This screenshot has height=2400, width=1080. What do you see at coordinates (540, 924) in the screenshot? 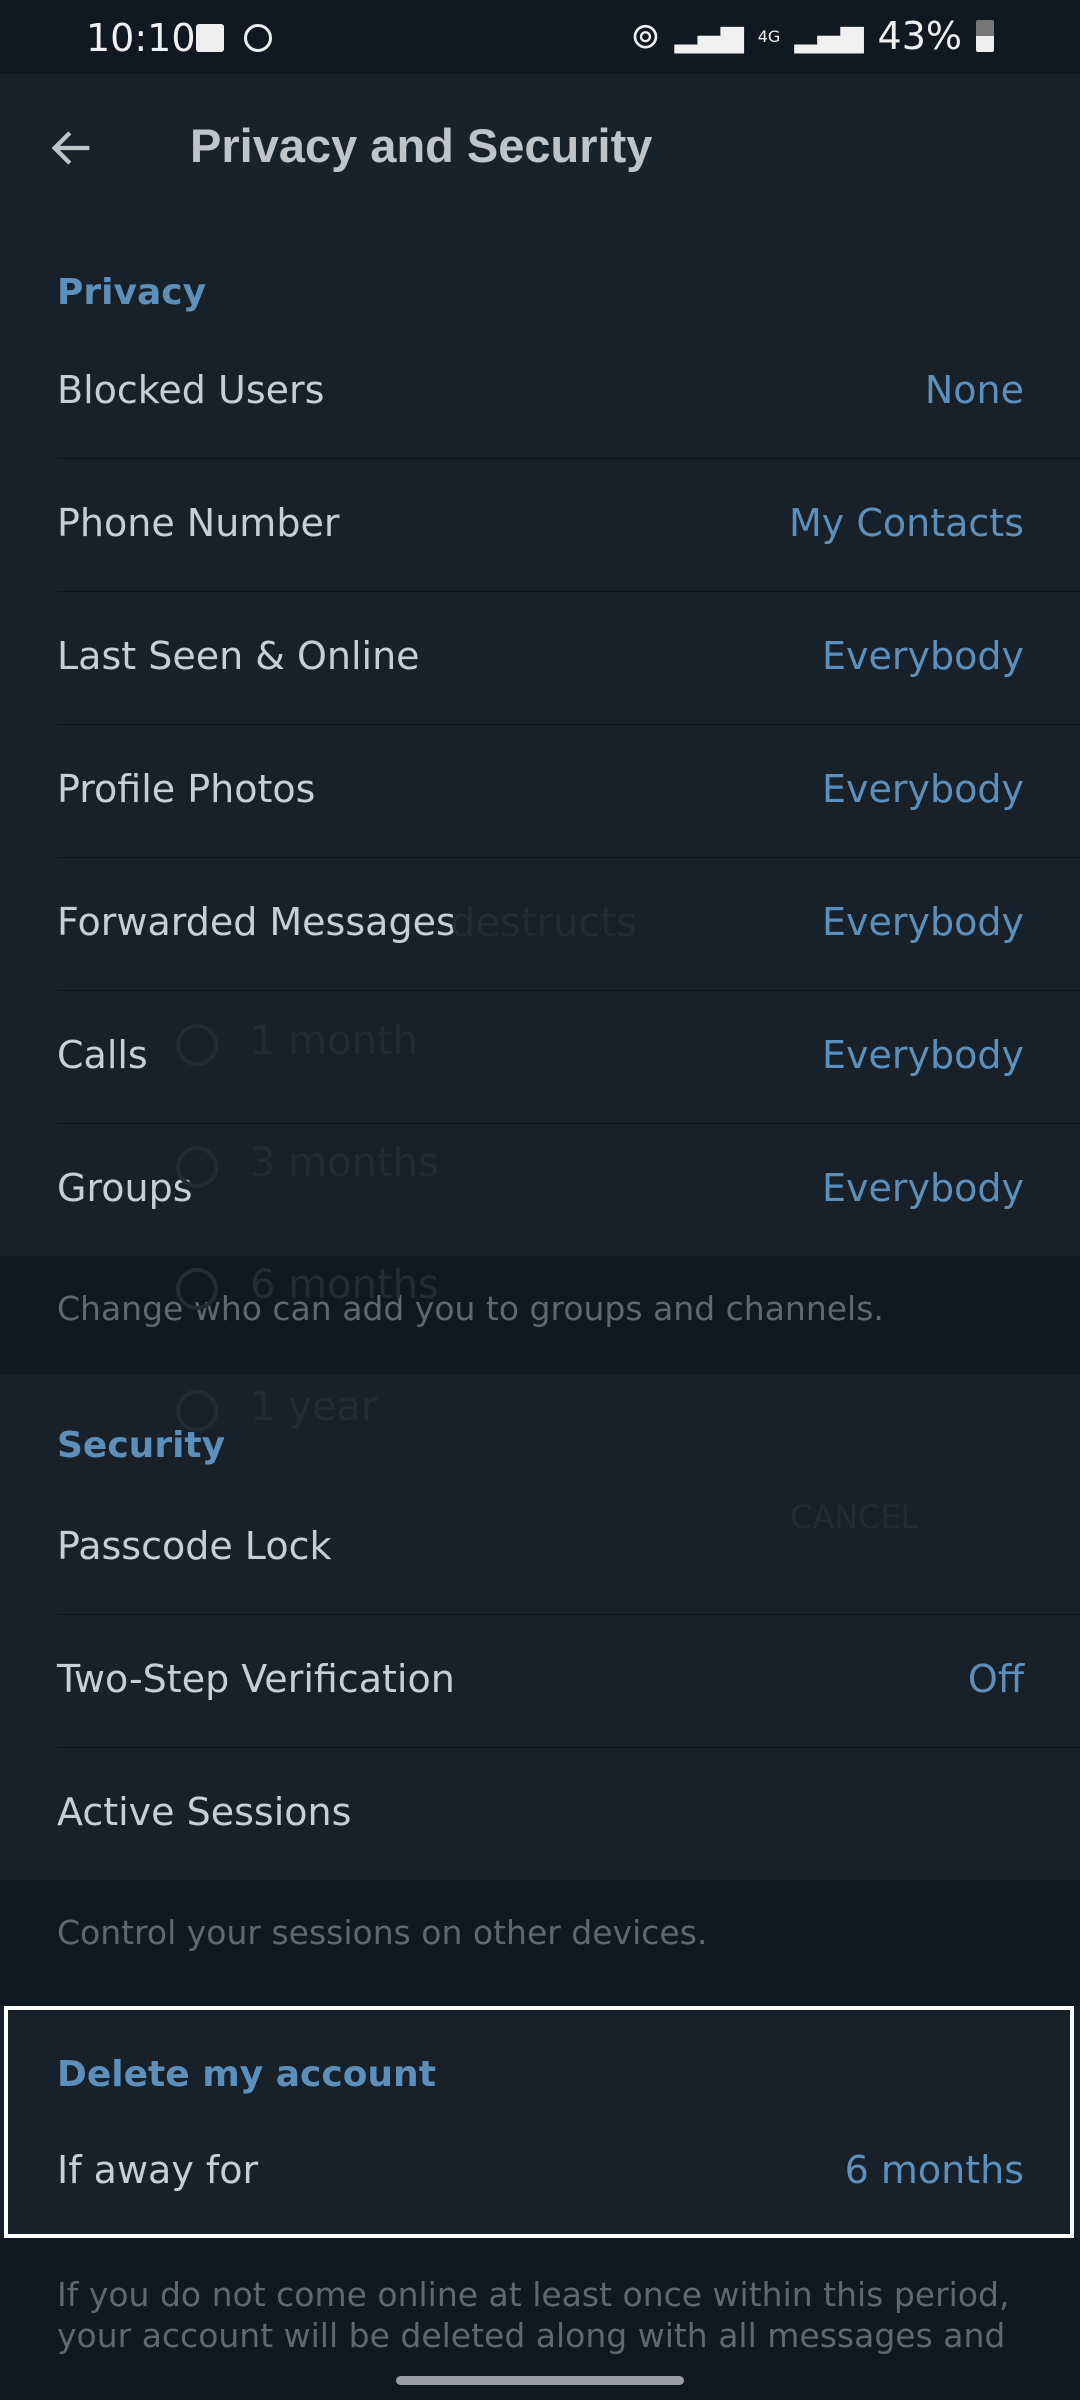
I see `settings-row: Forwarded Messages Everybody` at bounding box center [540, 924].